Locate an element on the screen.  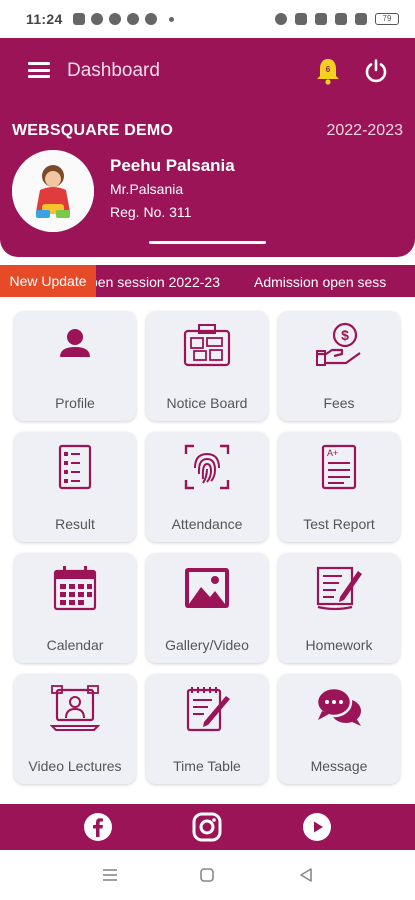
recent-apps-button is located at coordinates (110, 875).